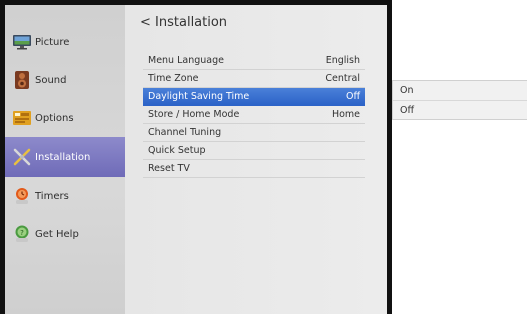 Image resolution: width=527 pixels, height=314 pixels. Describe the element at coordinates (254, 79) in the screenshot. I see `menu-item-time-zone: Time Zone Central` at that location.